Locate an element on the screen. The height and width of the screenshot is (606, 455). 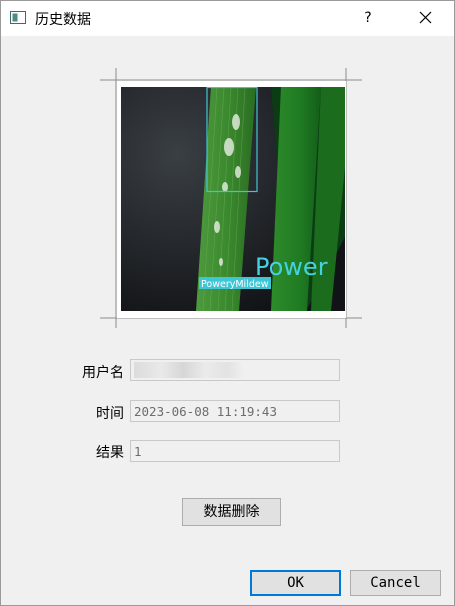
username-field is located at coordinates (235, 370).